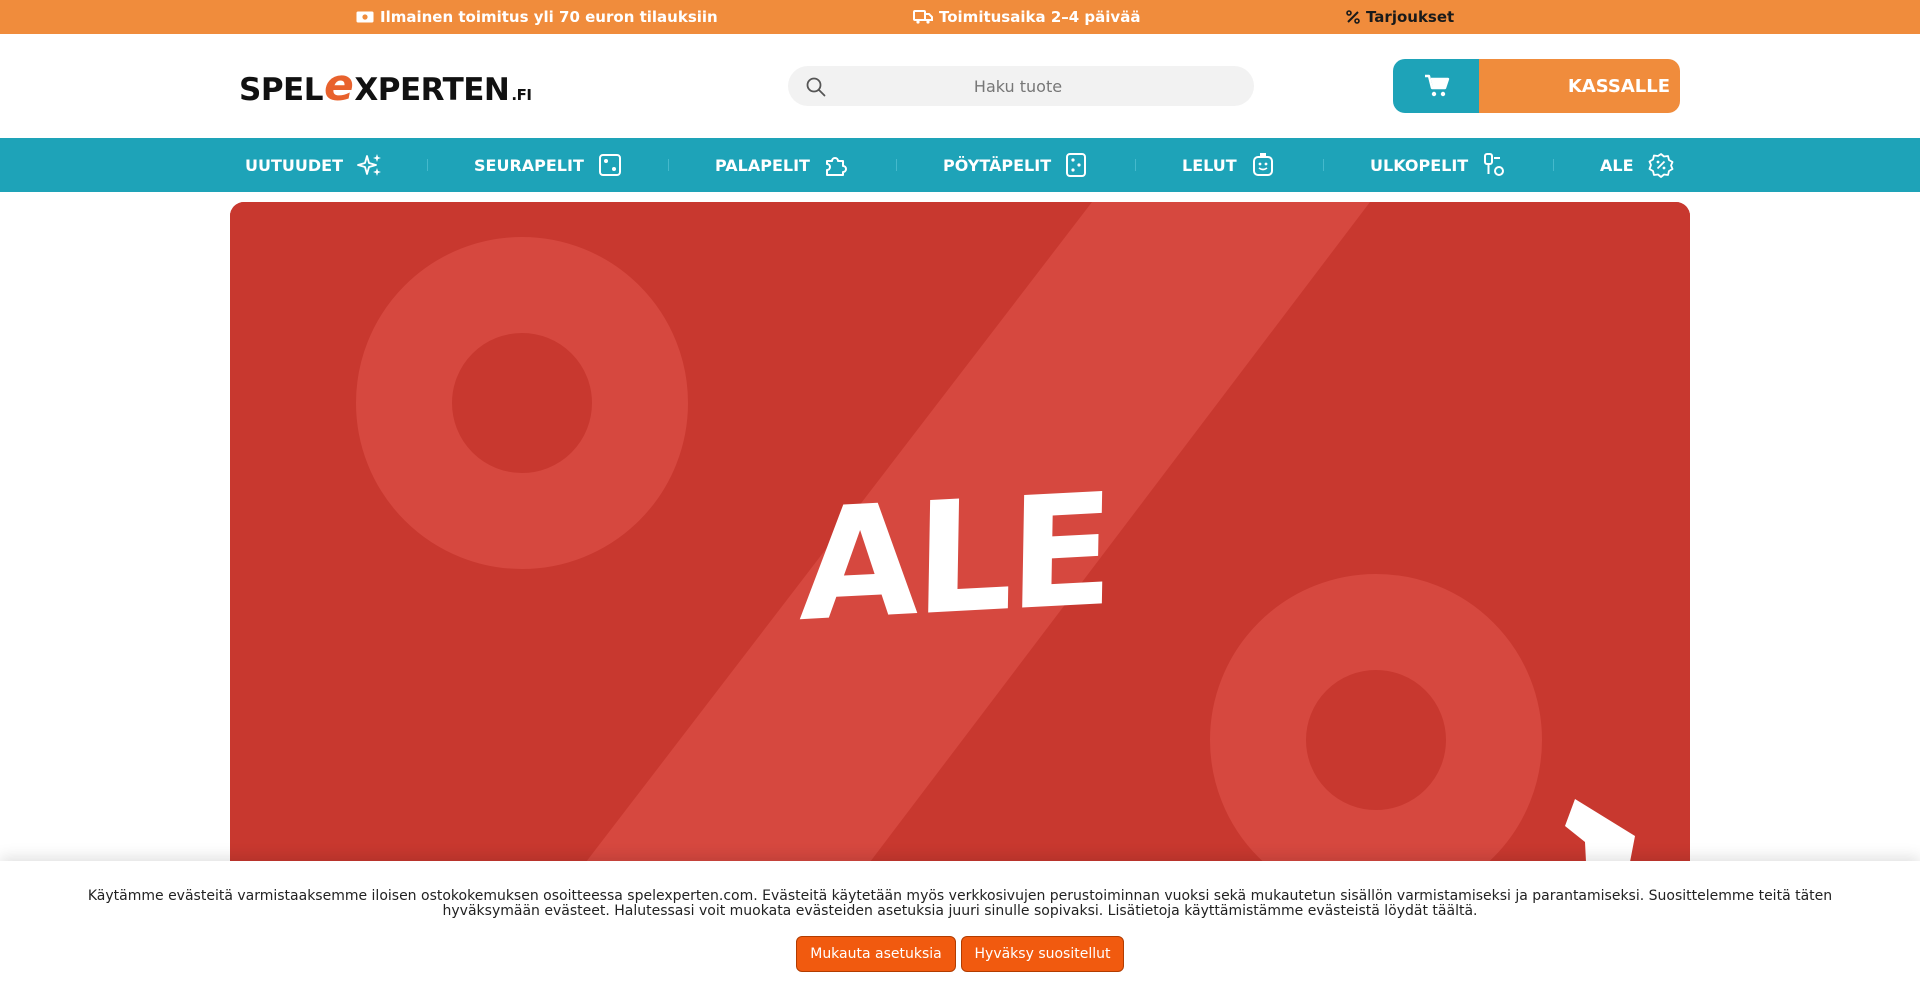 This screenshot has height=993, width=1920. What do you see at coordinates (609, 165) in the screenshot?
I see `dice-icon` at bounding box center [609, 165].